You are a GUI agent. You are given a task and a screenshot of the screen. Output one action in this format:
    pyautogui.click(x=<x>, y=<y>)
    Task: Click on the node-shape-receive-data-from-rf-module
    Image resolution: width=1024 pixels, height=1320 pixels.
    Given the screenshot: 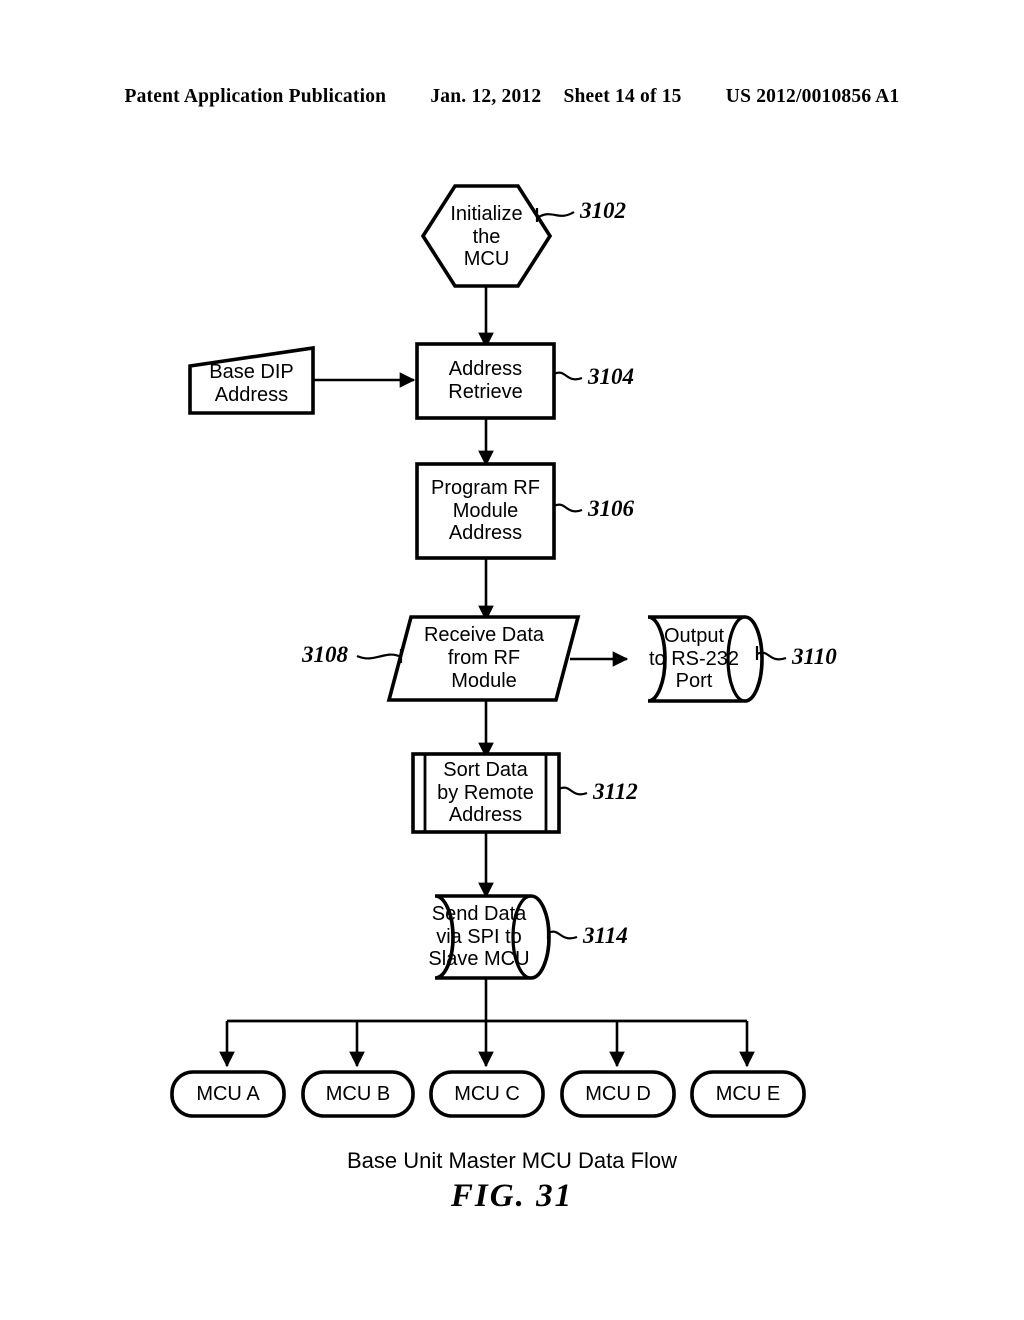 What is the action you would take?
    pyautogui.click(x=483, y=658)
    